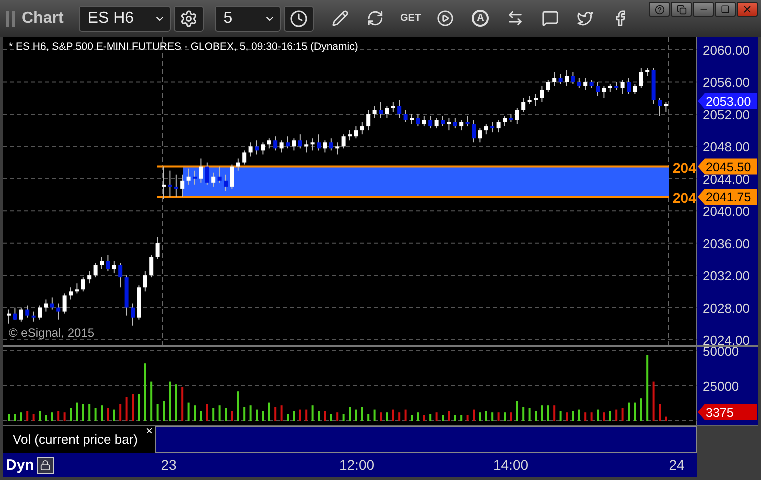 The height and width of the screenshot is (480, 761). Describe the element at coordinates (169, 465) in the screenshot. I see `time-label: 23` at that location.